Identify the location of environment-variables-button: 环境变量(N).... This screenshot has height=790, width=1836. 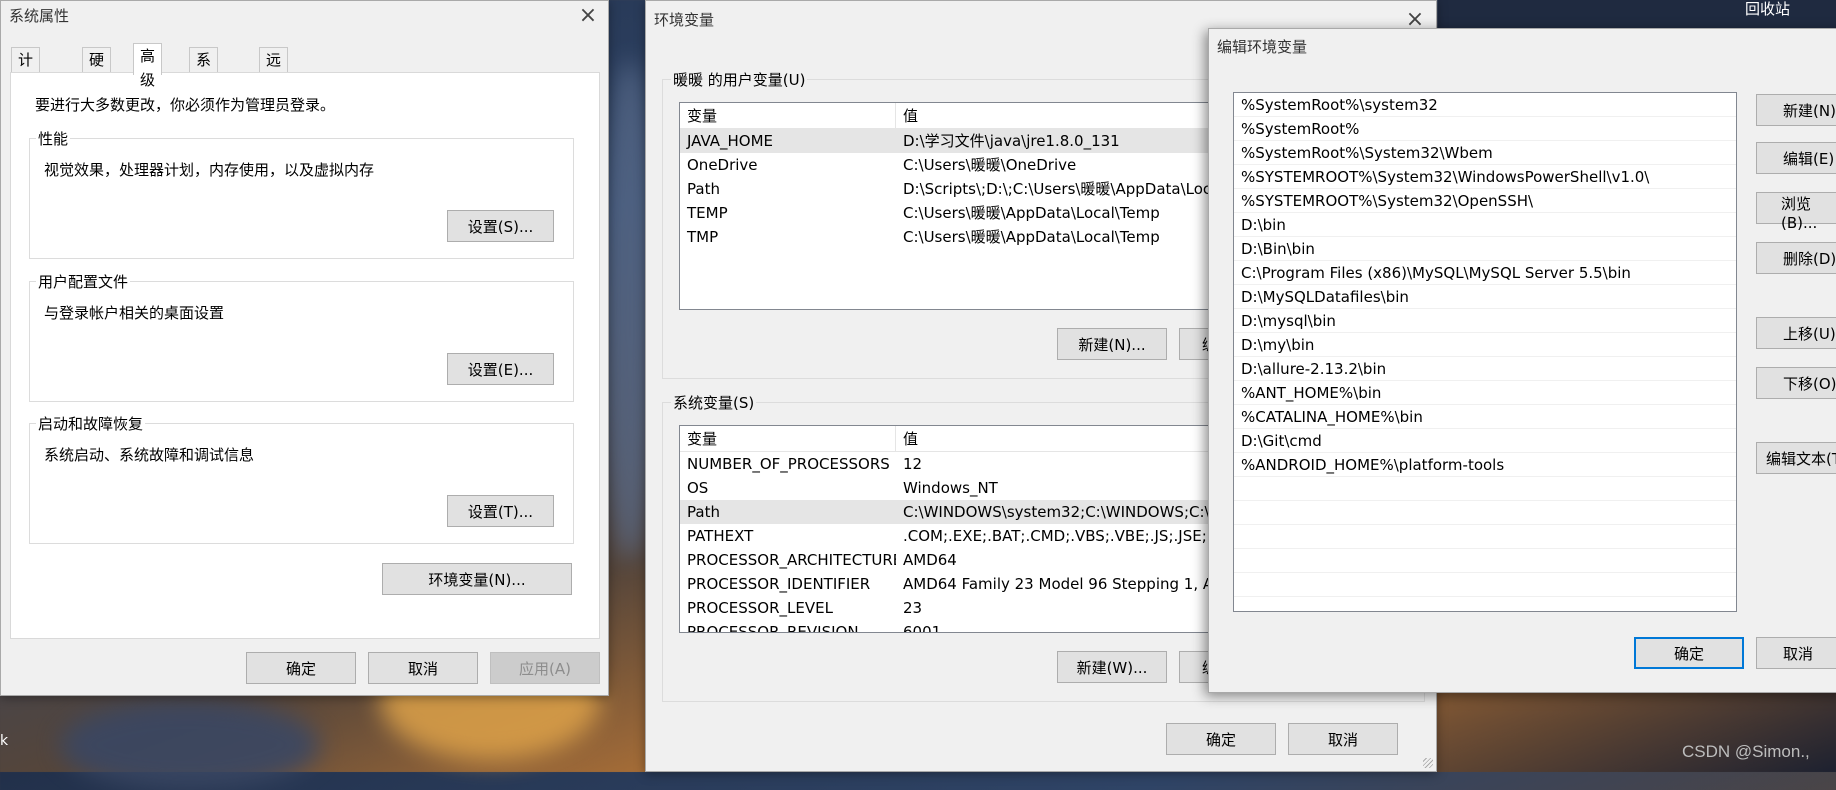
(477, 579).